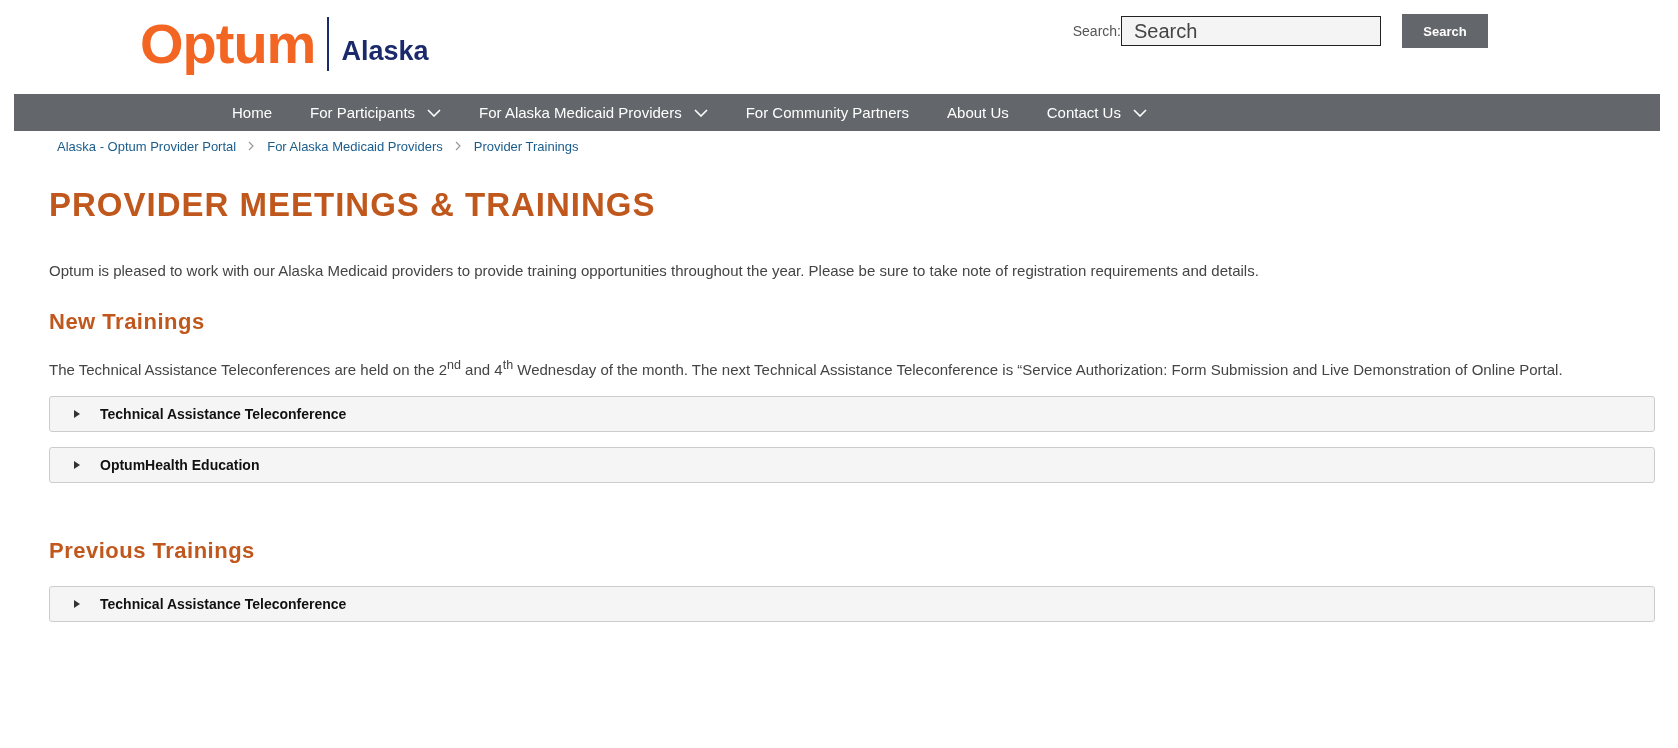  I want to click on region-name: Alaska, so click(385, 51).